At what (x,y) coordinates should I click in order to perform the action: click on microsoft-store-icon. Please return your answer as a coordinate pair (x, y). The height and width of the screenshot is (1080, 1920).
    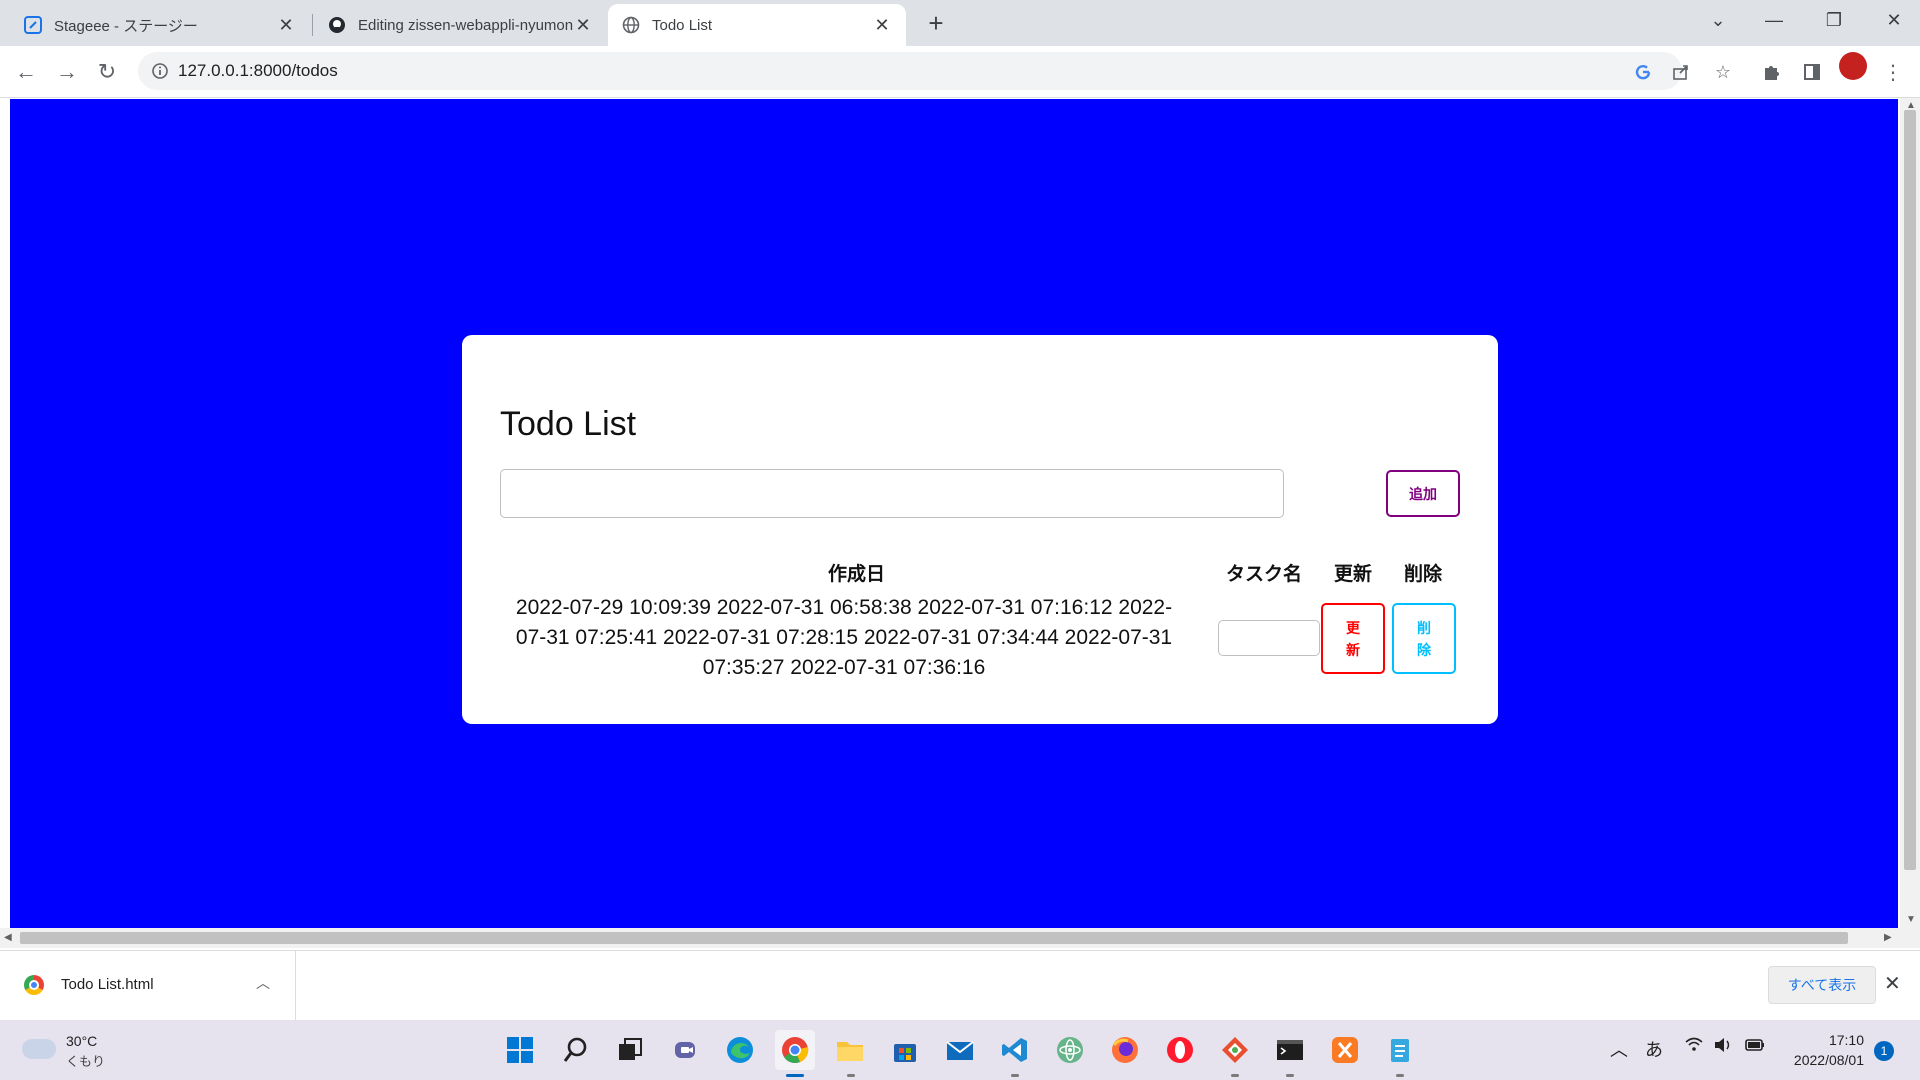
    Looking at the image, I should click on (905, 1050).